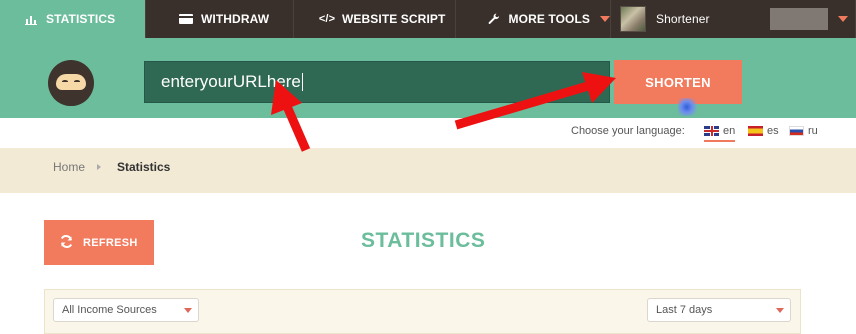 This screenshot has width=856, height=334. I want to click on nav-withdraw-label: WITHDRAW, so click(235, 19).